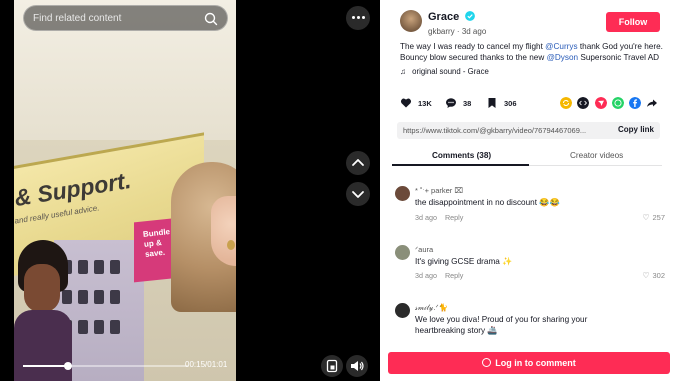 The width and height of the screenshot is (675, 381). Describe the element at coordinates (458, 103) in the screenshot. I see `comment-button: 38` at that location.